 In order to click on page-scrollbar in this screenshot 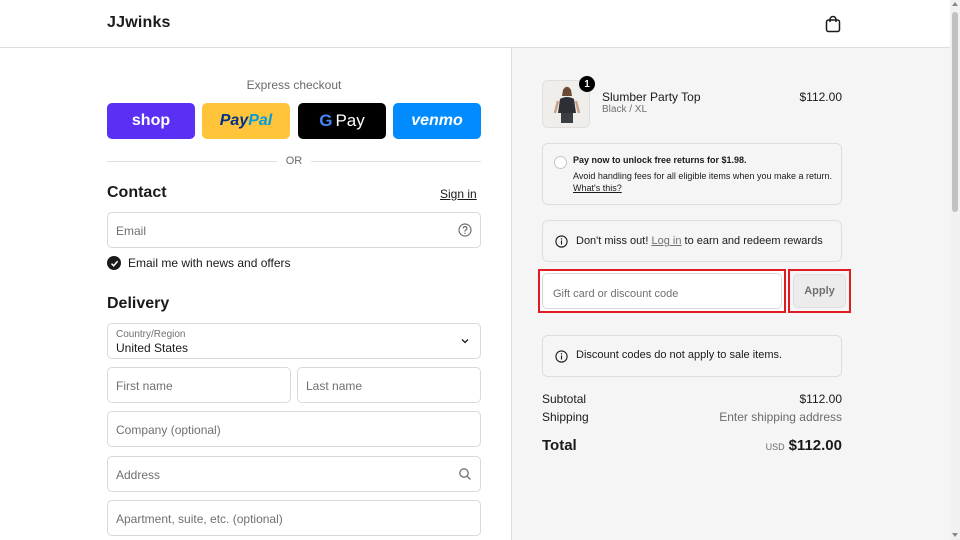, I will do `click(955, 270)`.